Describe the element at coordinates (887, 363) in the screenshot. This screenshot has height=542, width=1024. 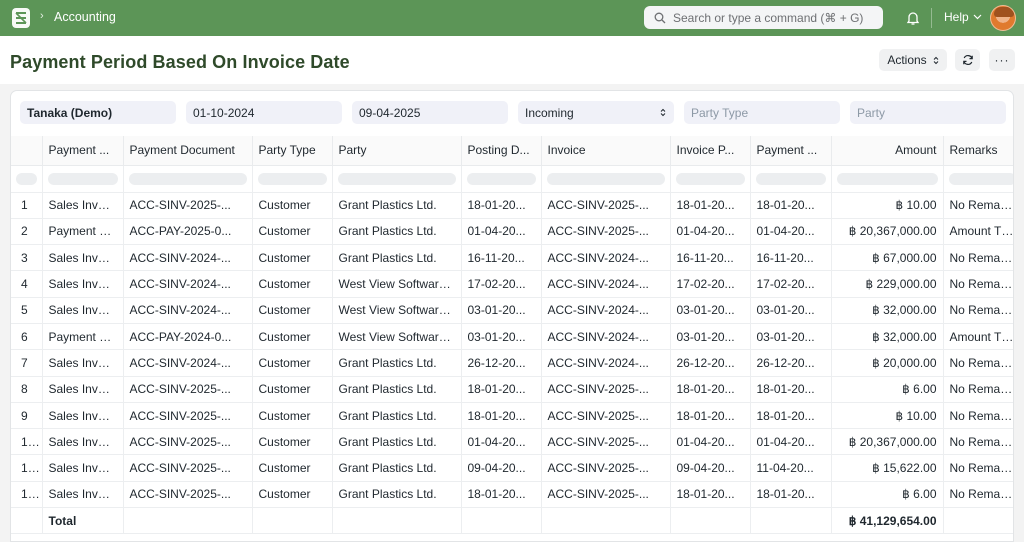
I see `table-cell: ฿ 20,000.00` at that location.